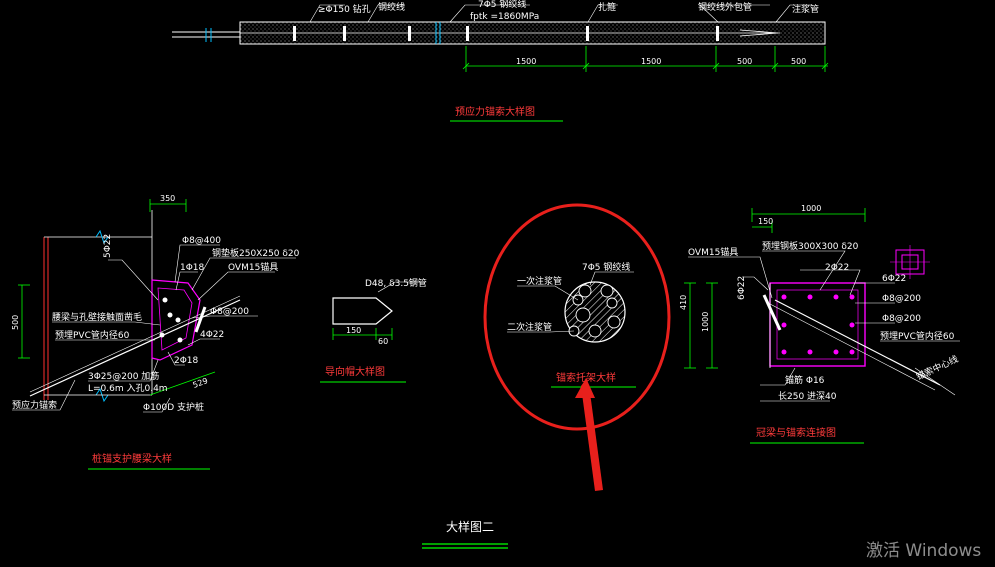 The image size is (995, 567). What do you see at coordinates (805, 380) in the screenshot?
I see `label-r-j: 锚筋 Φ16` at bounding box center [805, 380].